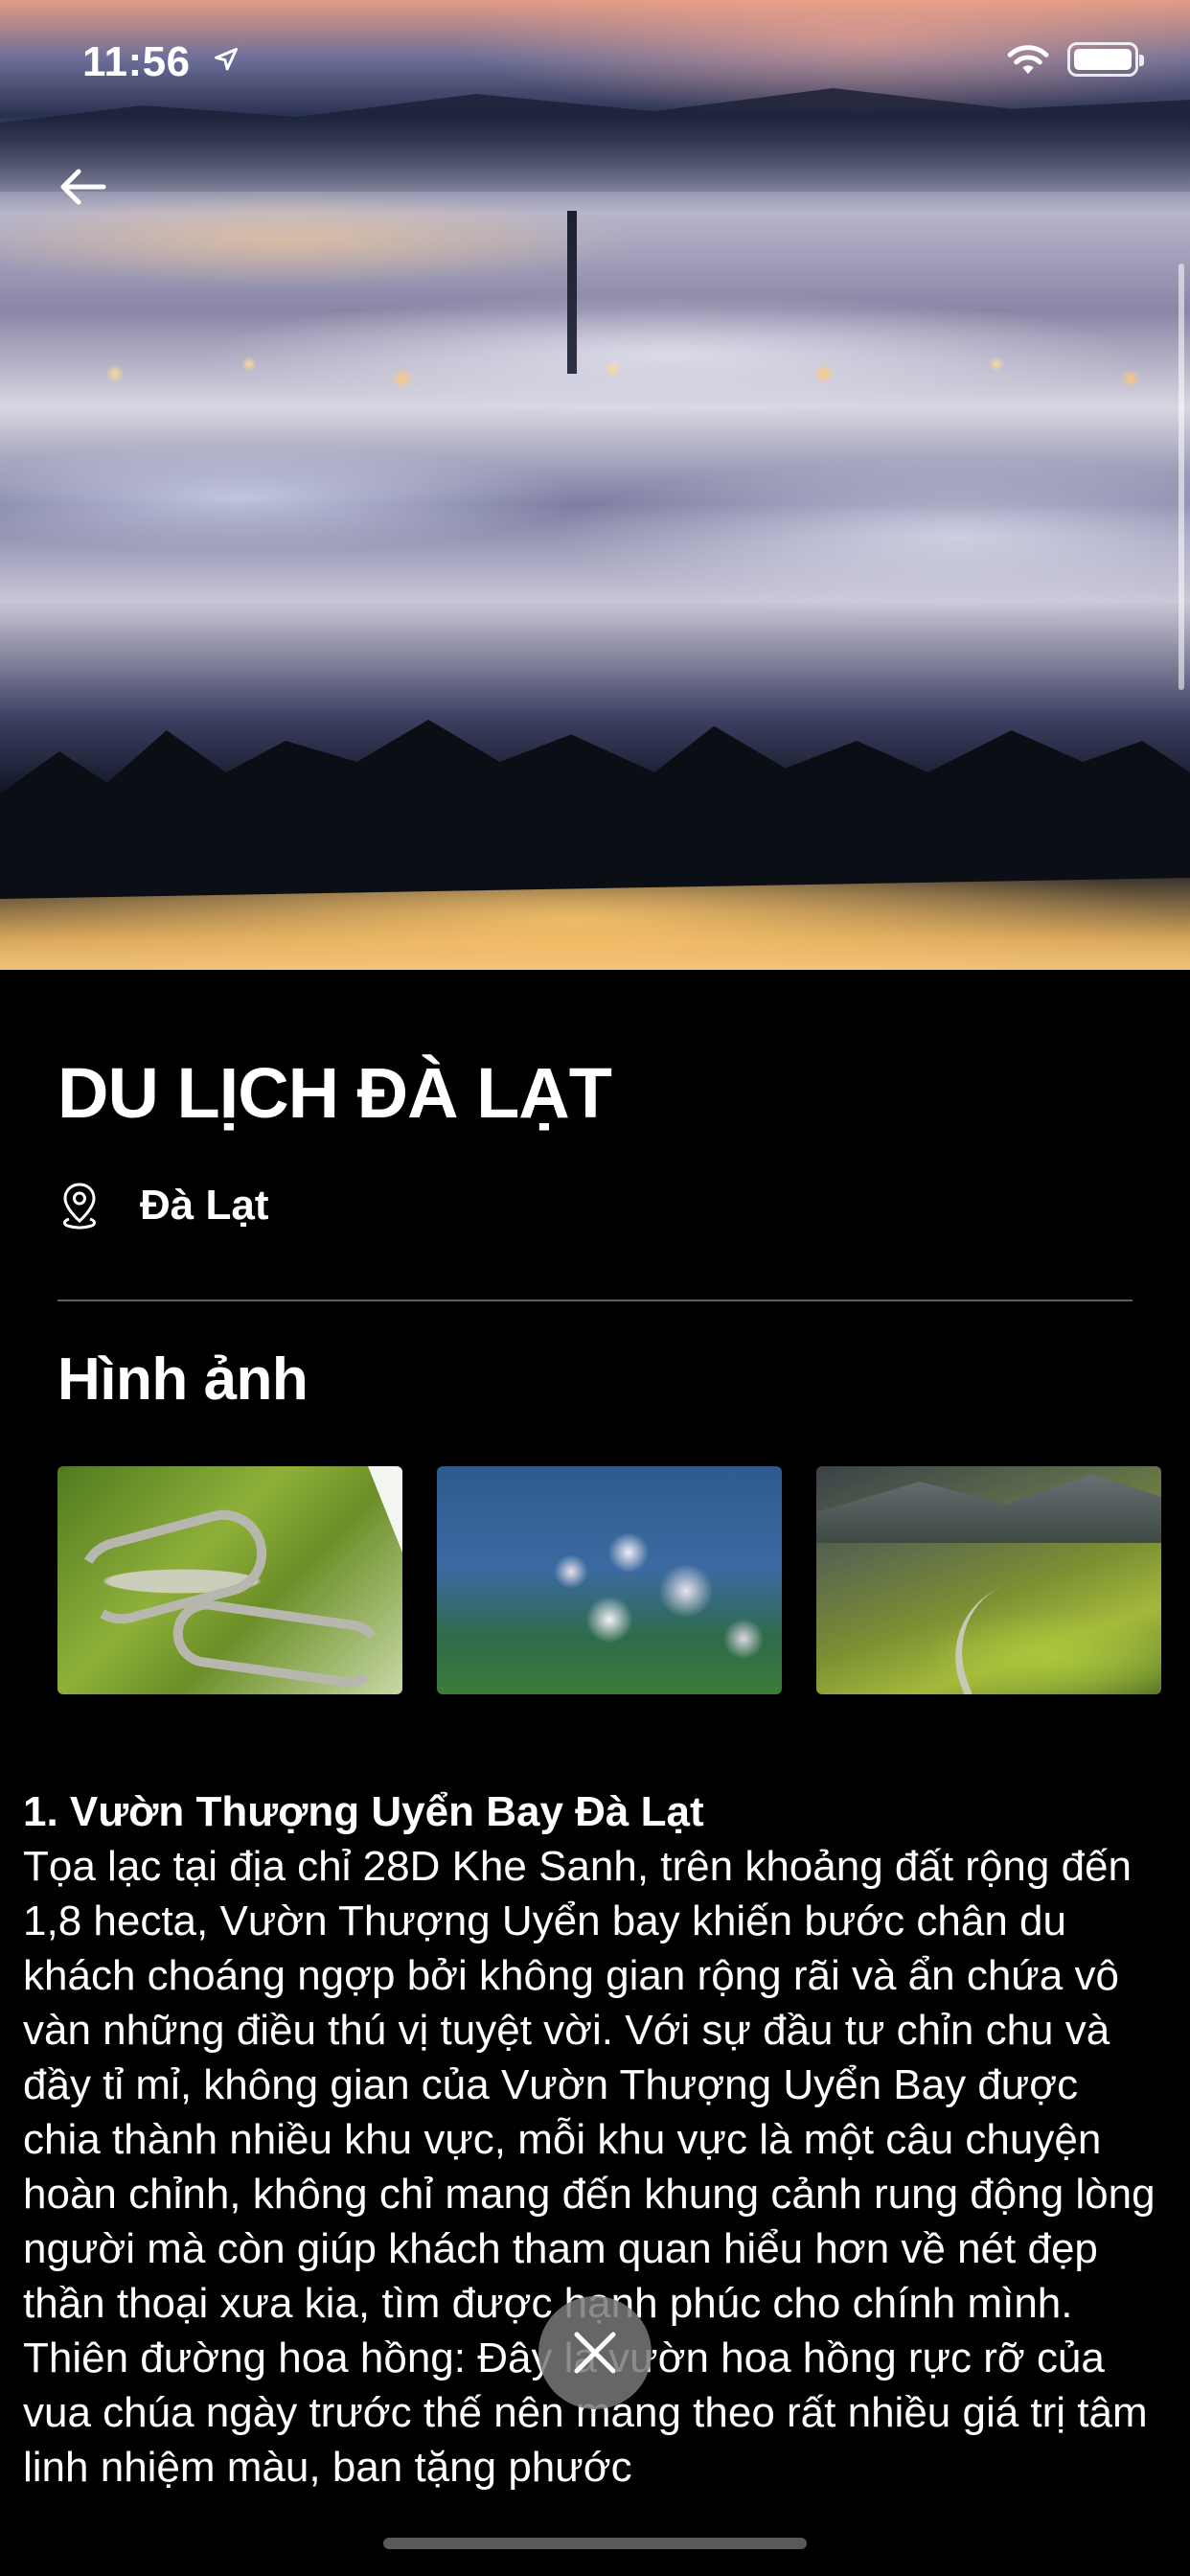 The image size is (1190, 2576). I want to click on photo-sky, so click(385, 1509).